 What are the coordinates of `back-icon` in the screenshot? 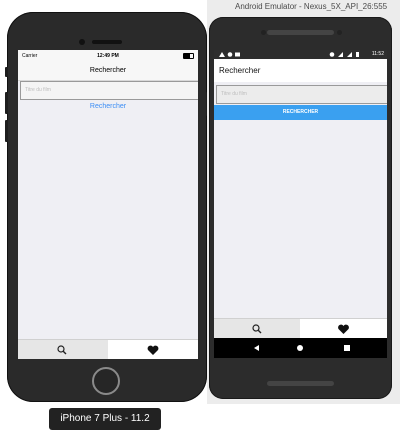 It's located at (256, 348).